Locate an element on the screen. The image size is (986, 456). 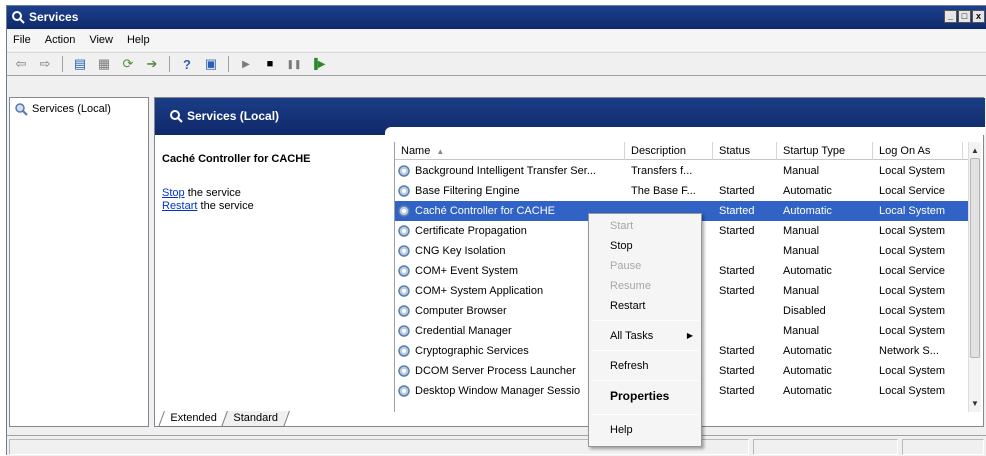
view-tabs: Extended Standard is located at coordinates (223, 419).